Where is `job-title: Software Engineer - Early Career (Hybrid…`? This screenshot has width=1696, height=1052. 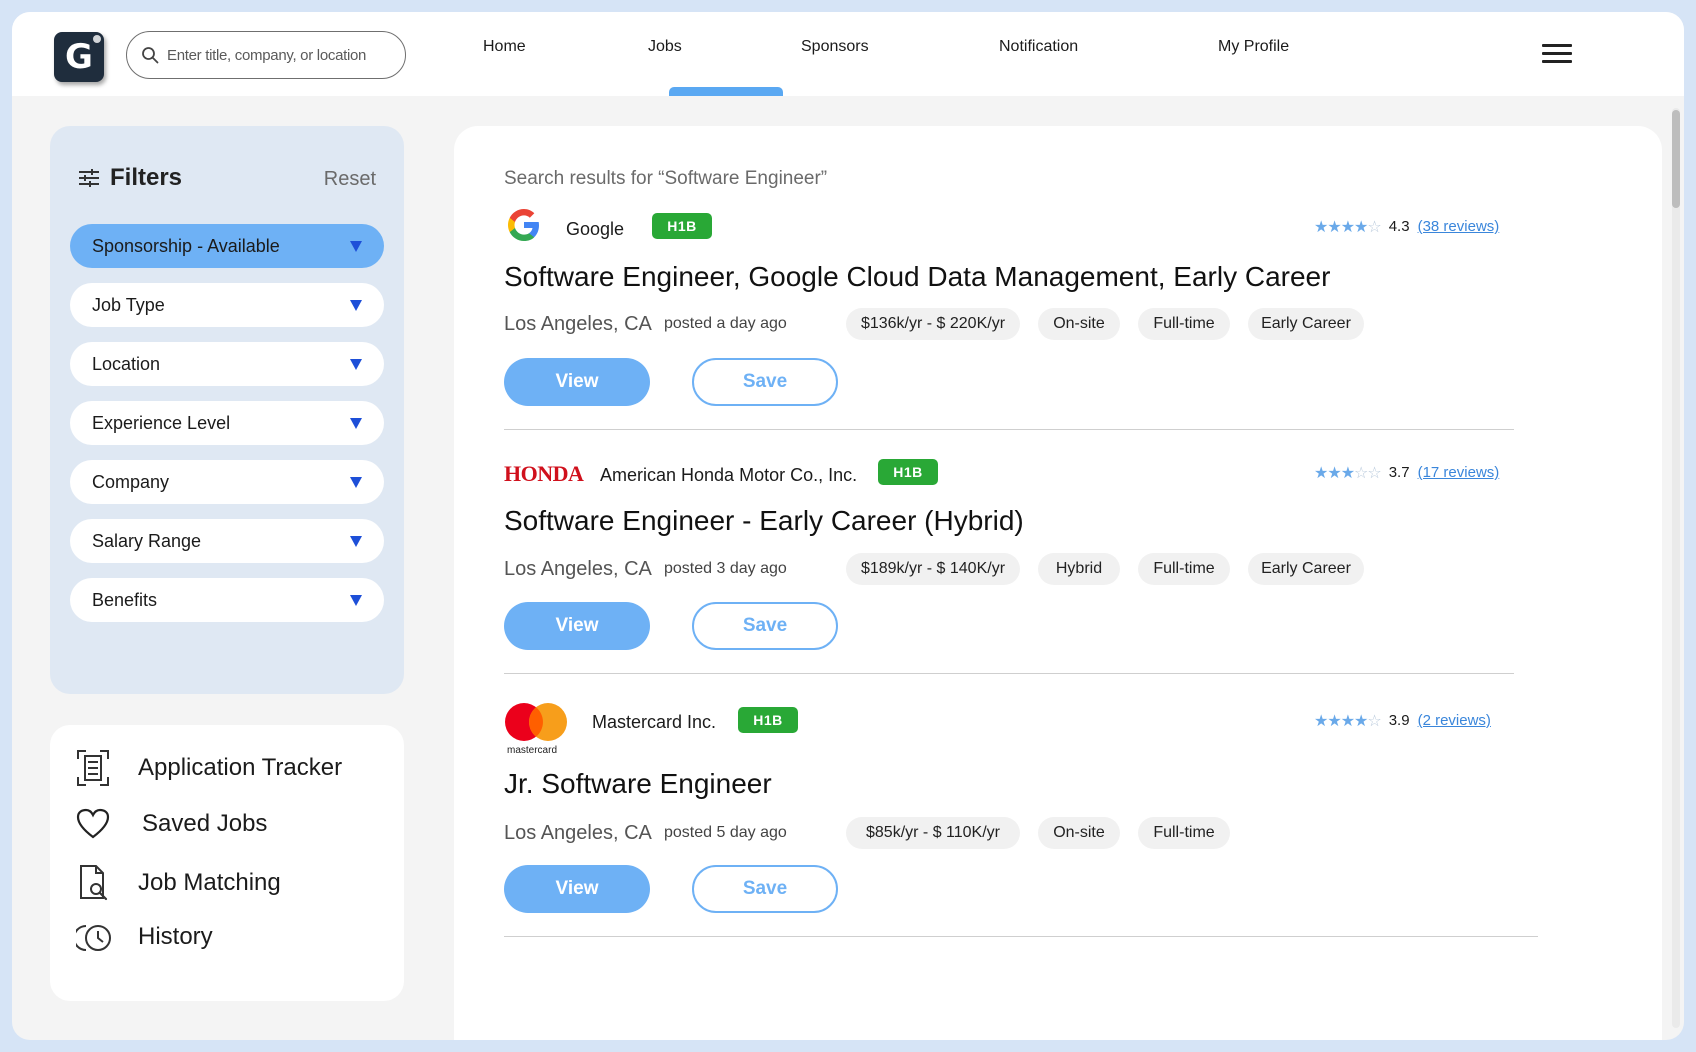 job-title: Software Engineer - Early Career (Hybrid… is located at coordinates (764, 521).